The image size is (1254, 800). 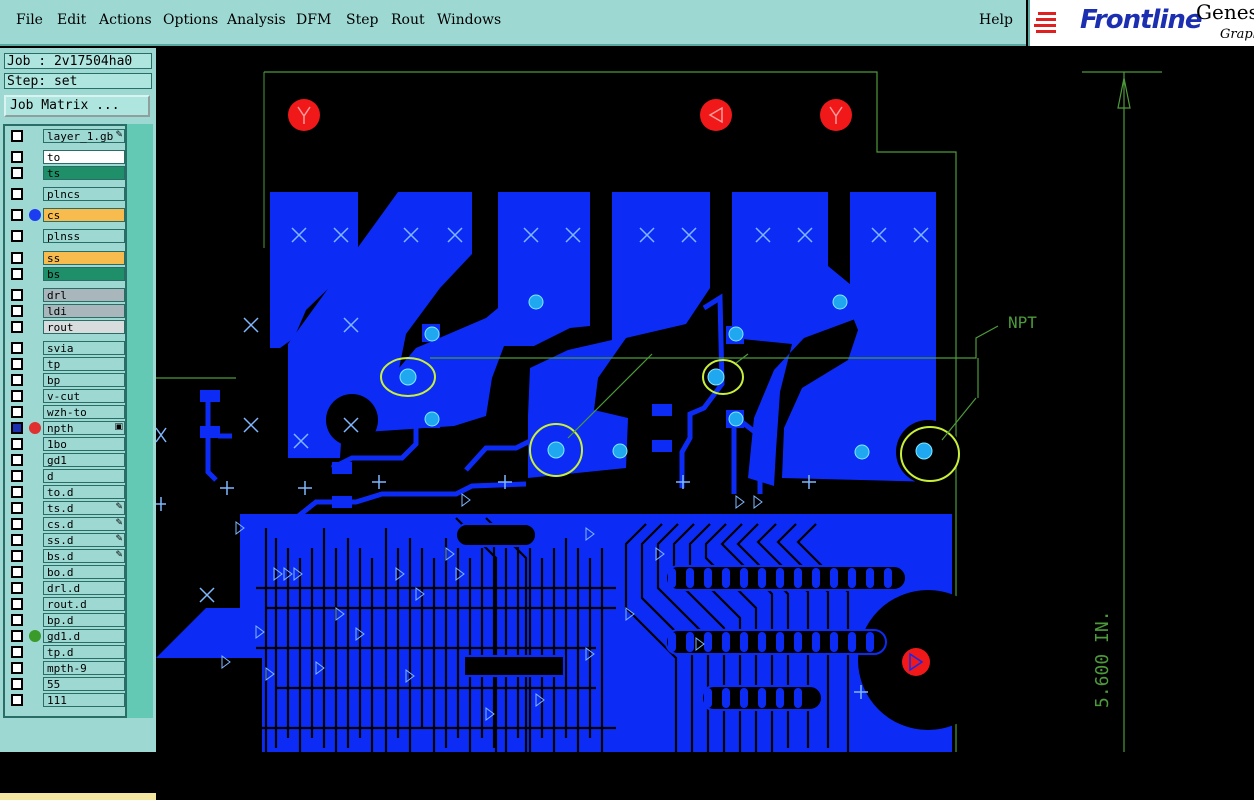 What do you see at coordinates (84, 508) in the screenshot?
I see `layer-name: ts.d` at bounding box center [84, 508].